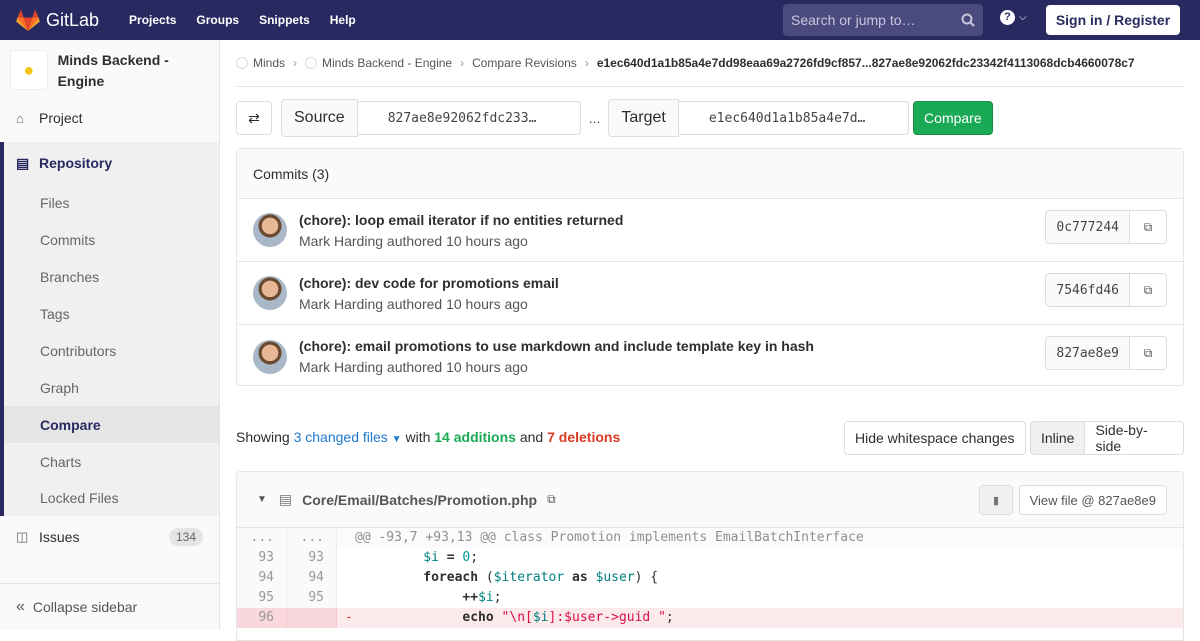 This screenshot has width=1200, height=641. Describe the element at coordinates (312, 598) in the screenshot. I see `new-line-number: 95` at that location.